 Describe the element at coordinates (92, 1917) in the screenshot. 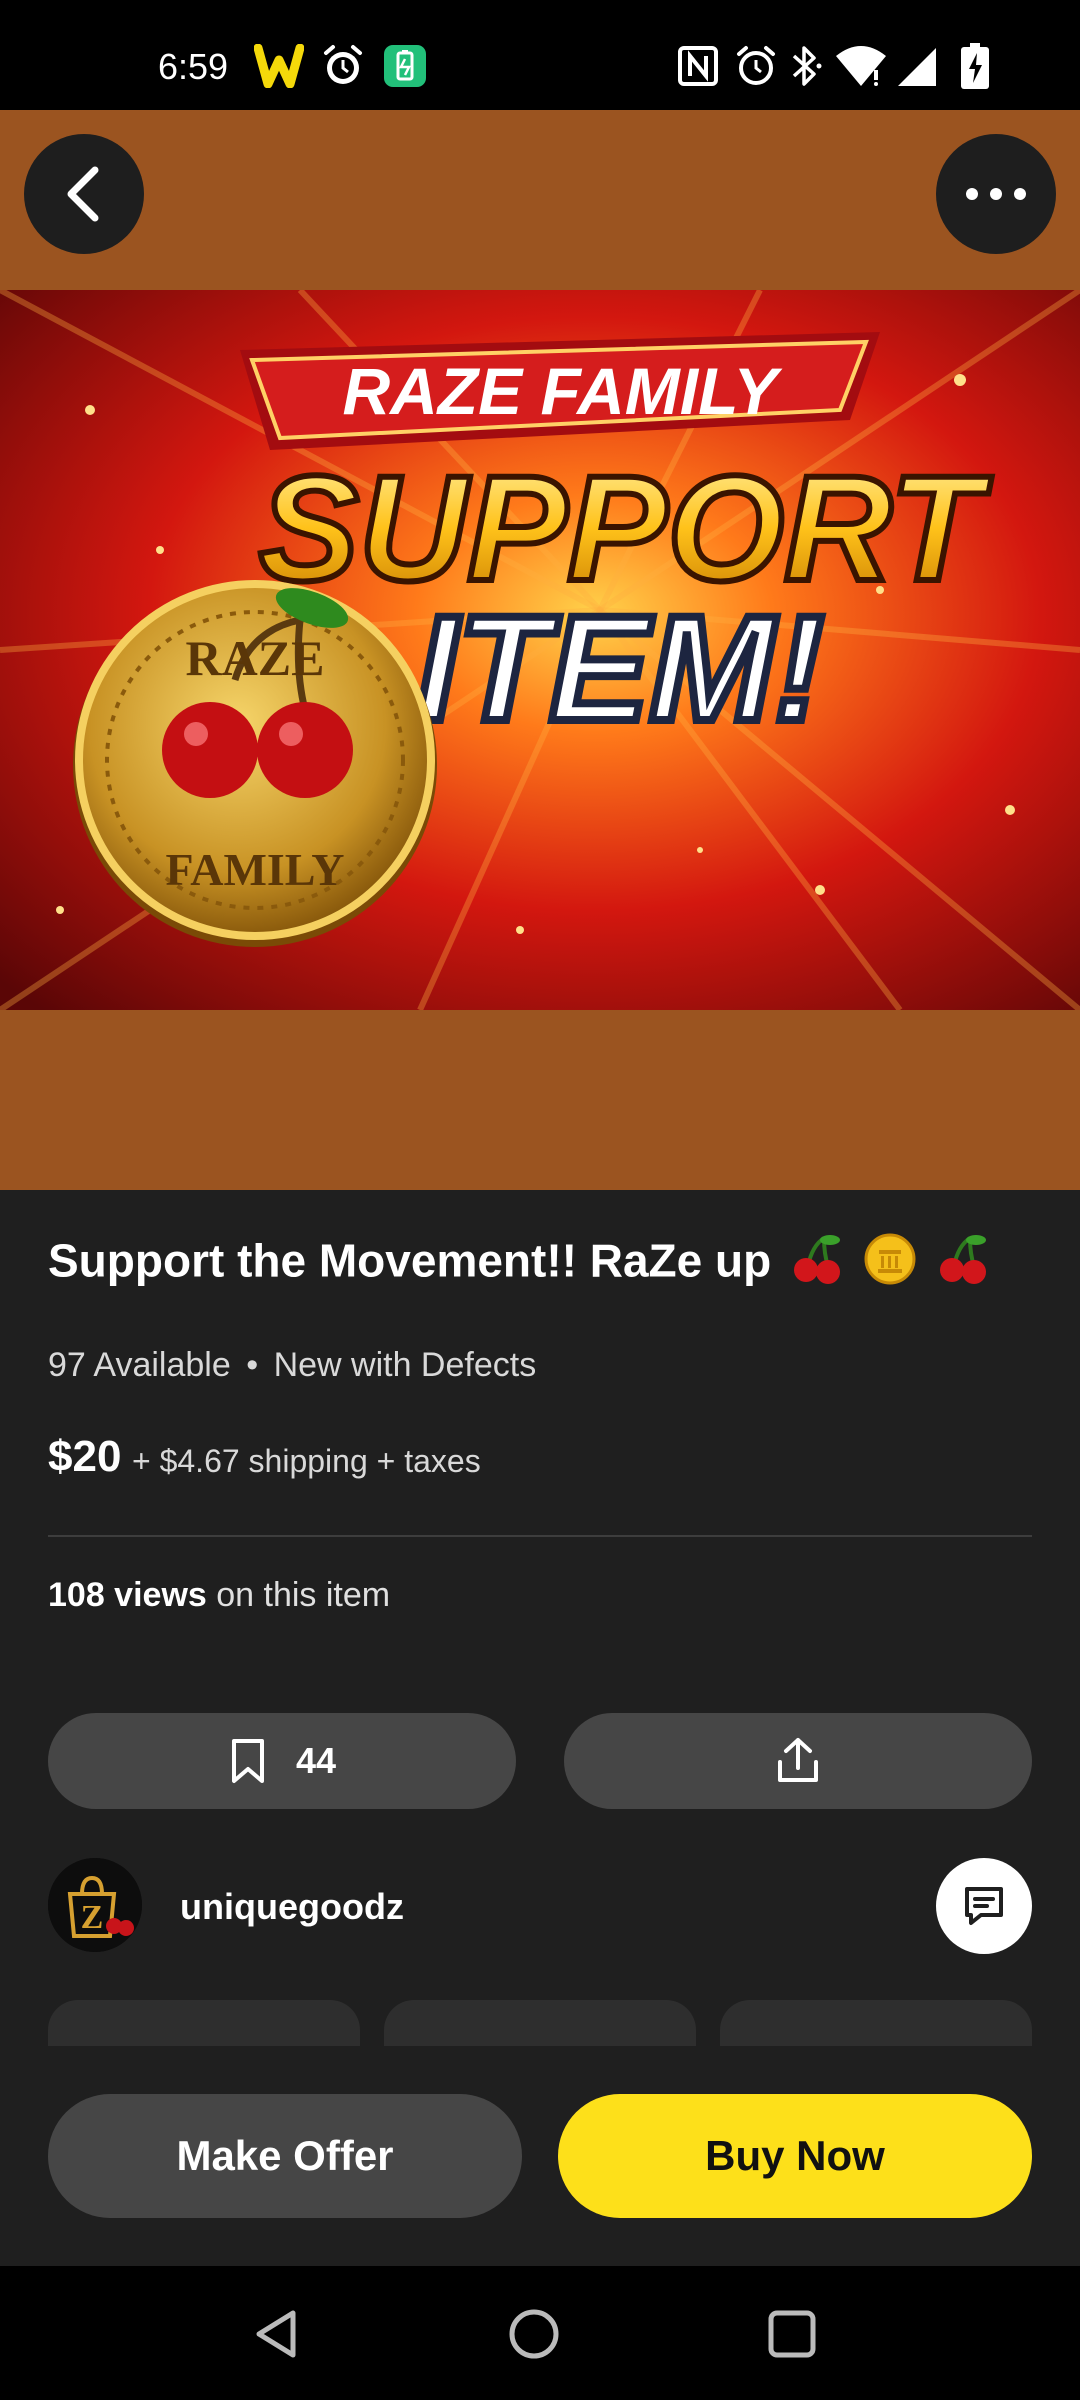

I see `avatar-letter: Z` at that location.